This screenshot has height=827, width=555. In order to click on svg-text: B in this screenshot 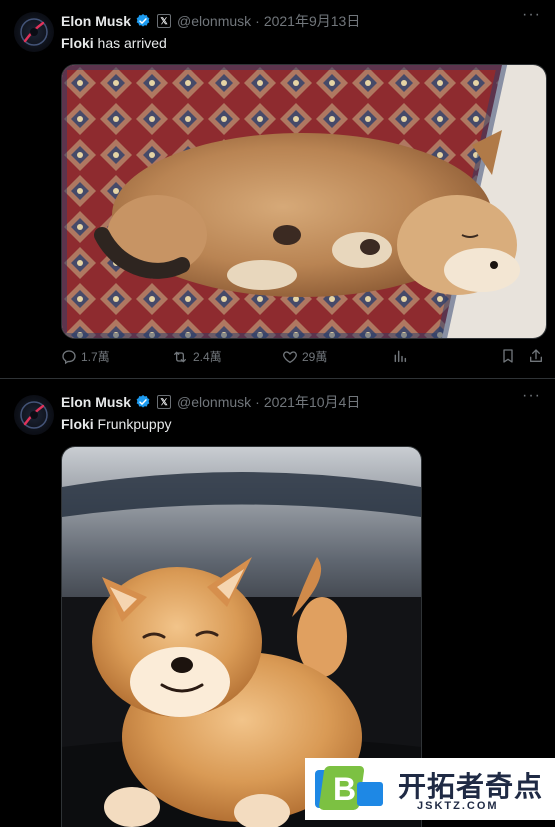, I will do `click(344, 789)`.